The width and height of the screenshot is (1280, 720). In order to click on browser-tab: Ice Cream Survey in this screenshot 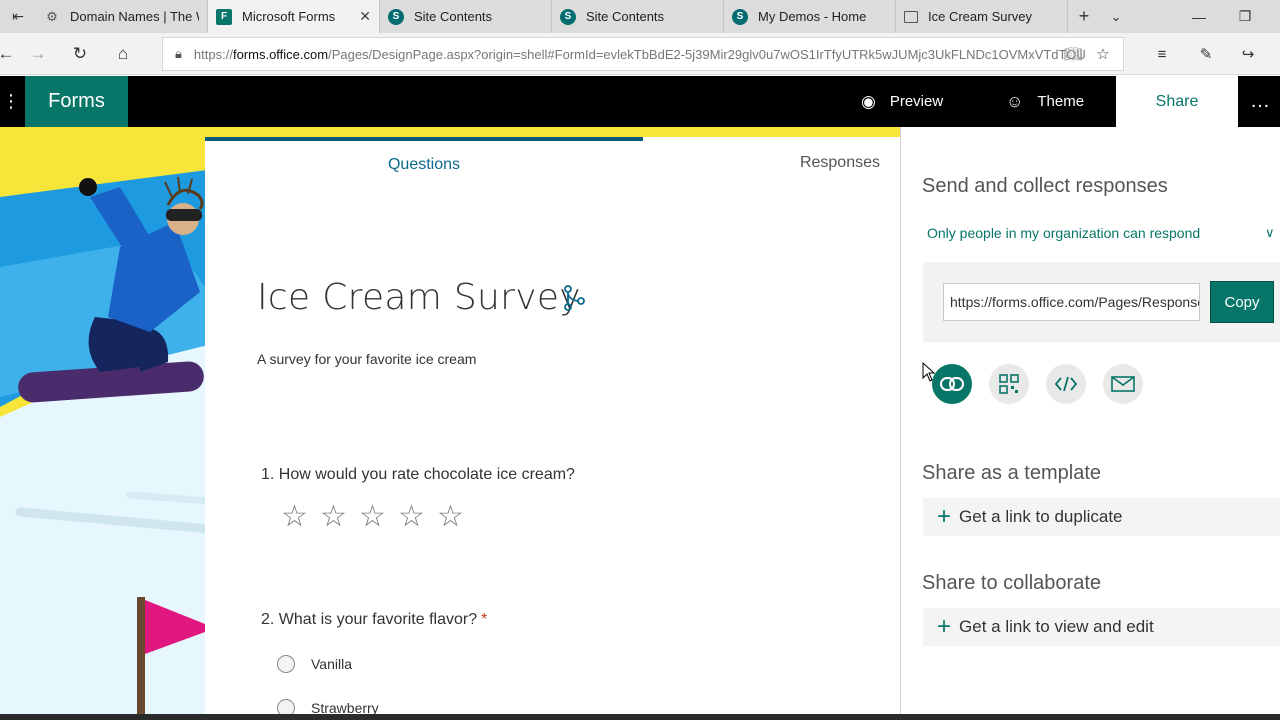, I will do `click(982, 16)`.